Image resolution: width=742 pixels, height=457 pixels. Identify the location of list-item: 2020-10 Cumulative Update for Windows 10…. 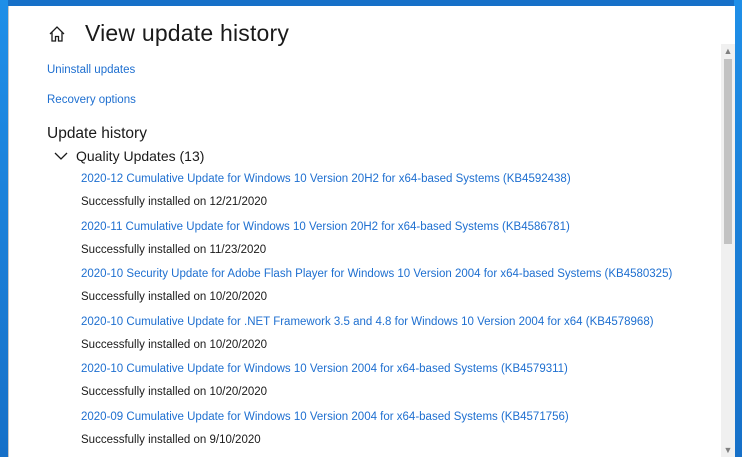
(401, 386).